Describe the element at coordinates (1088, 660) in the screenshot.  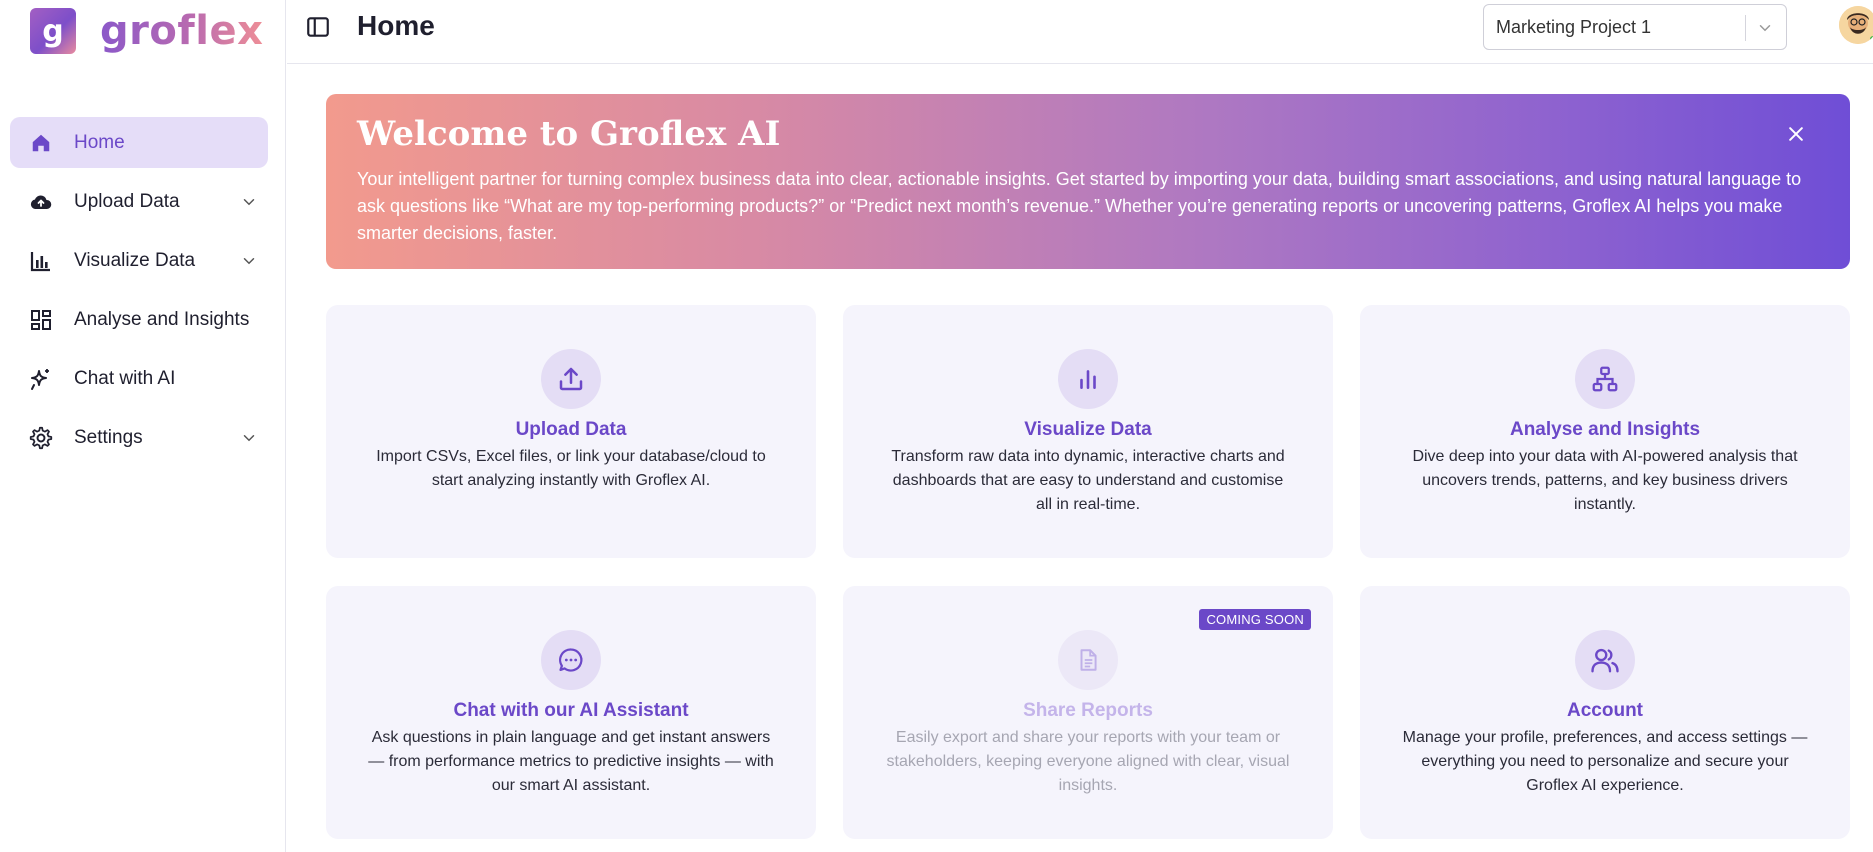
I see `document-icon` at that location.